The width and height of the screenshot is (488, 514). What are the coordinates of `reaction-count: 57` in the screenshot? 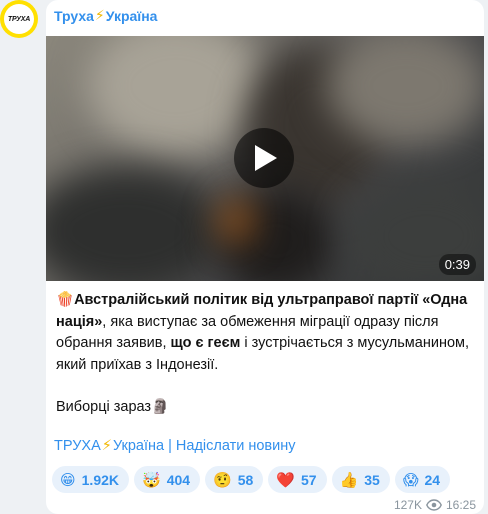 It's located at (309, 479).